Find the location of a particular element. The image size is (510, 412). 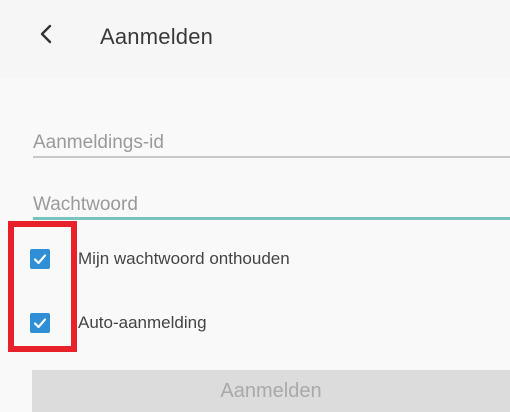

chevron-left-icon is located at coordinates (46, 36).